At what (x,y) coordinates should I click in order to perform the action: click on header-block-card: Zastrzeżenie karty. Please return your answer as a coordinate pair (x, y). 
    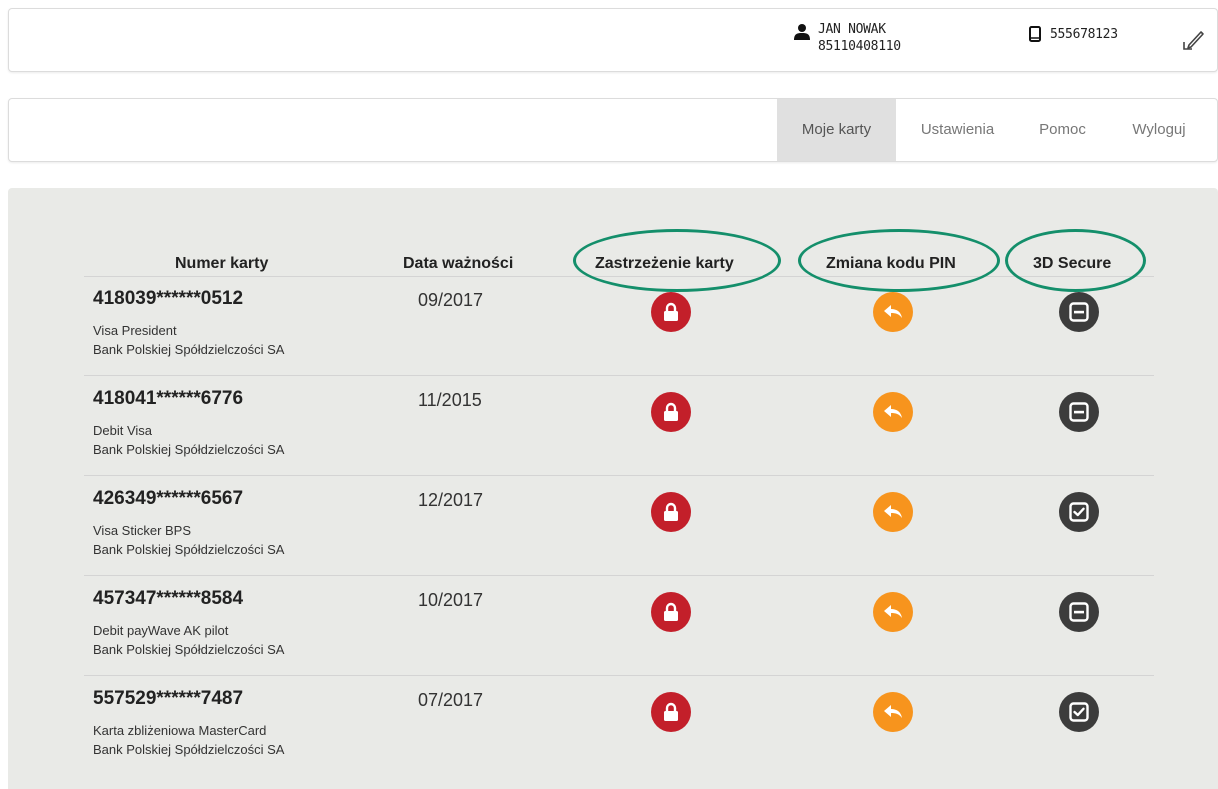
    Looking at the image, I should click on (664, 263).